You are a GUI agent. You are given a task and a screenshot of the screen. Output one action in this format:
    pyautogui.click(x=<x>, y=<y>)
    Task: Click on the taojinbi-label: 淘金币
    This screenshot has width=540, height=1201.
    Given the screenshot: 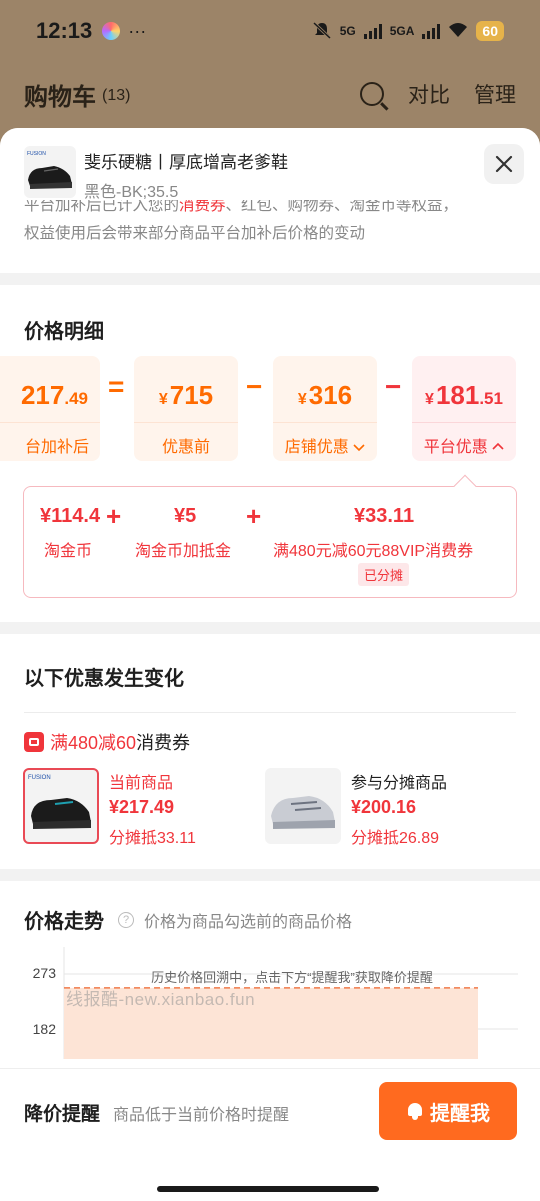 What is the action you would take?
    pyautogui.click(x=68, y=551)
    